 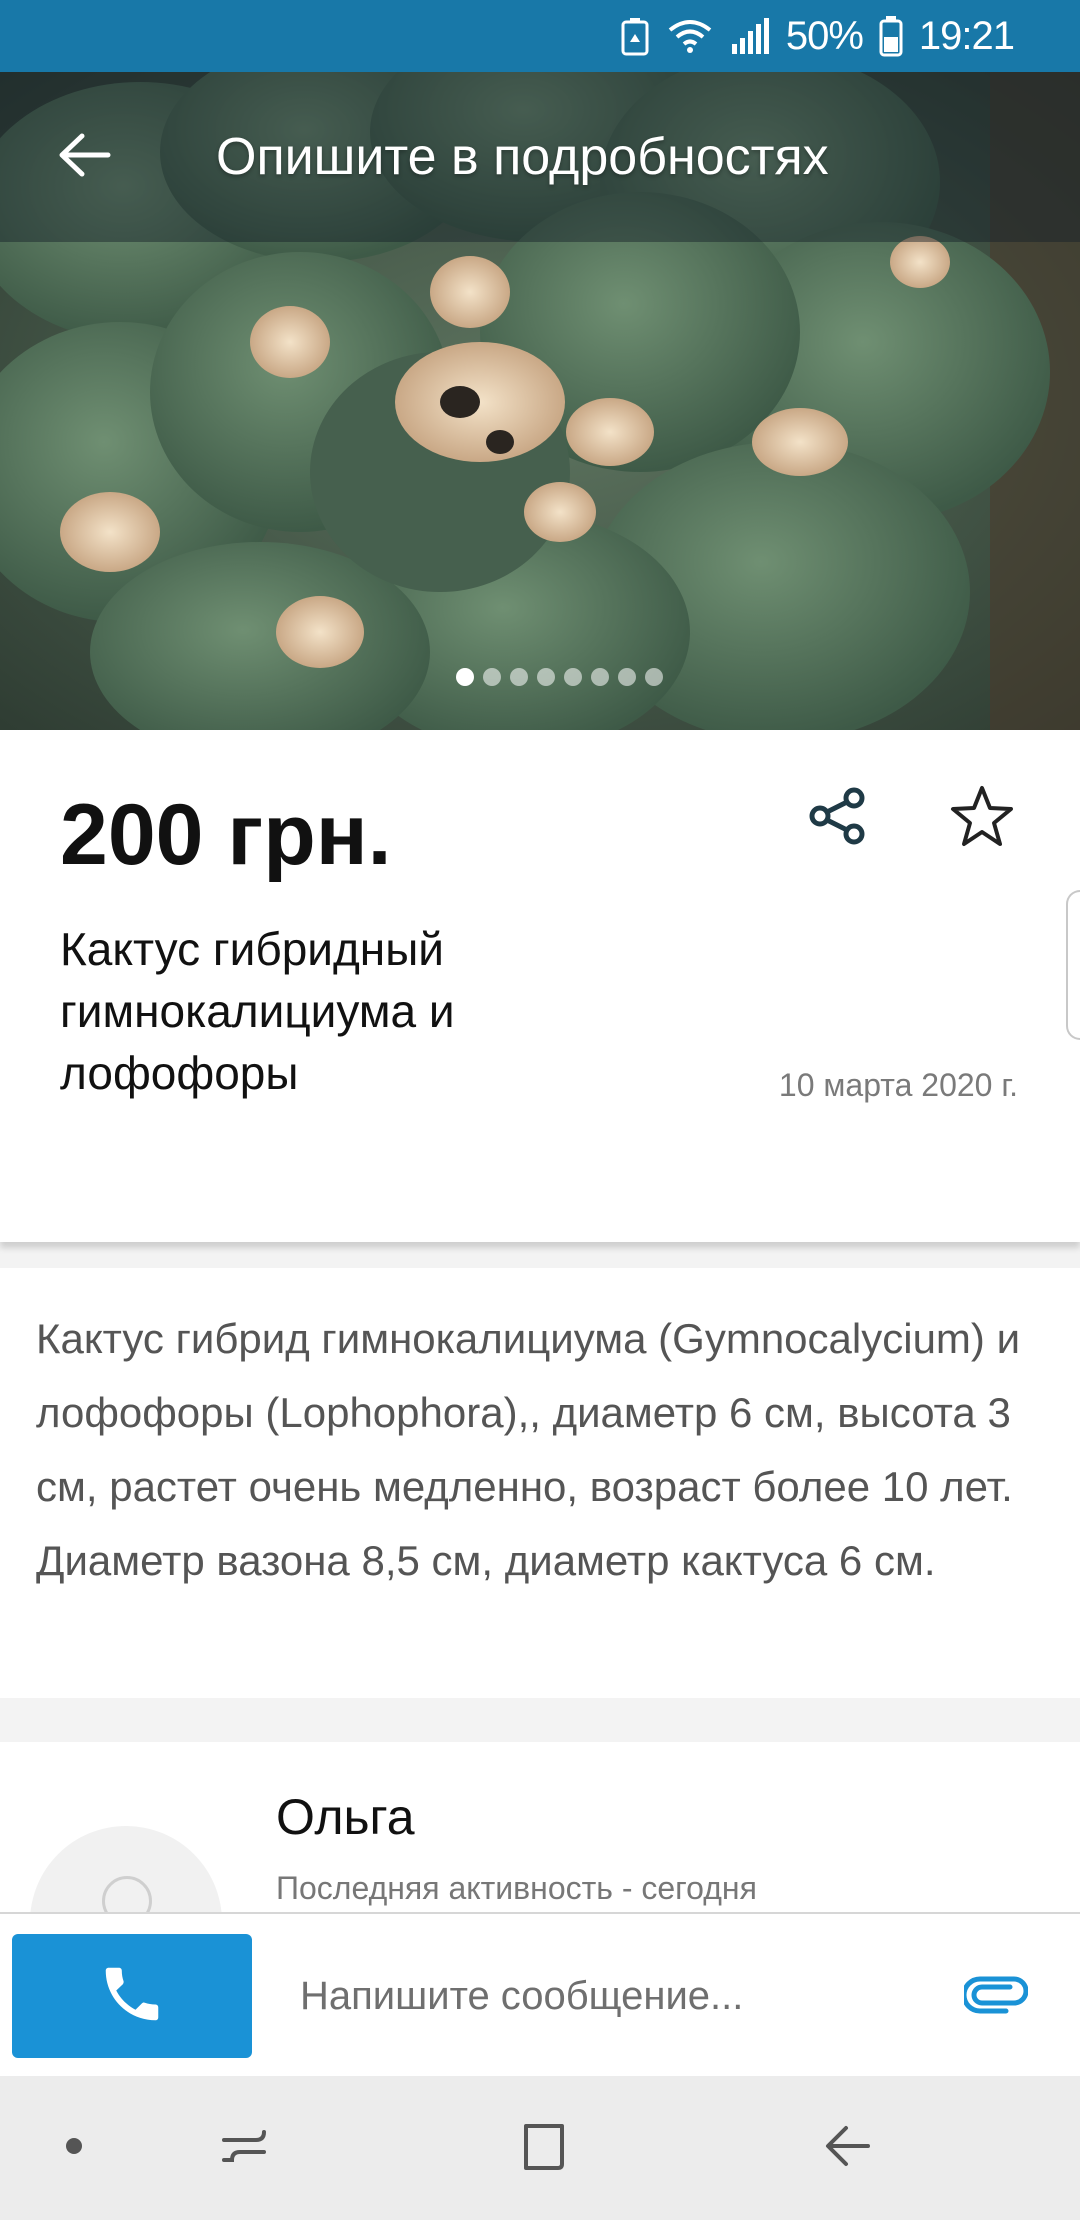 I want to click on avatar, so click(x=126, y=1869).